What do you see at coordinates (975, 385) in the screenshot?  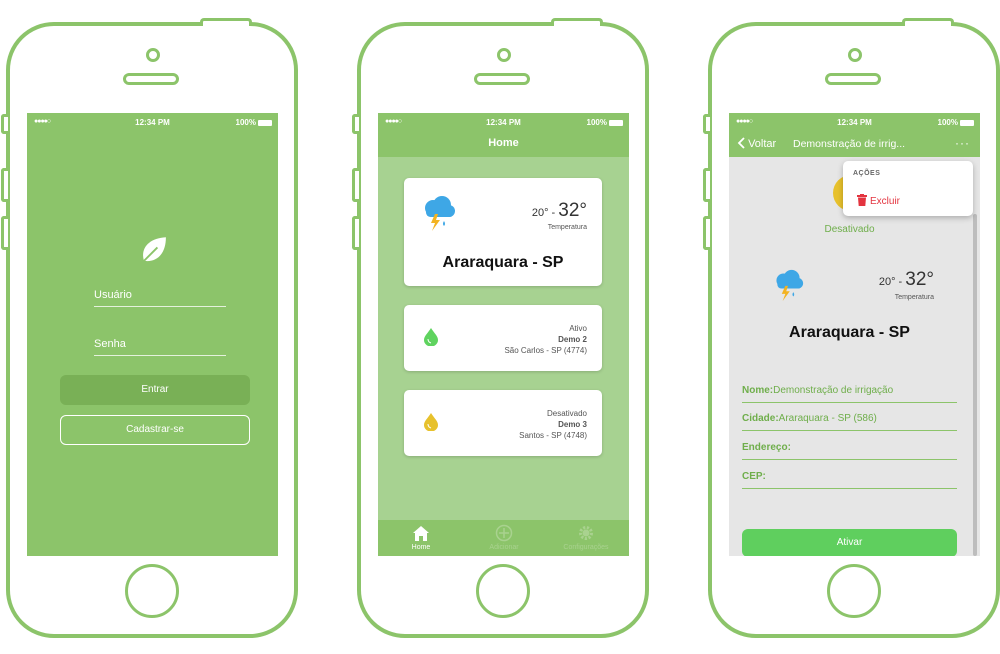 I see `scrollbar` at bounding box center [975, 385].